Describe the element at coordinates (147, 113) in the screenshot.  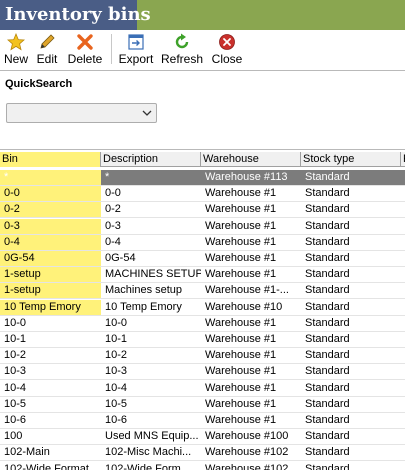
I see `chevron-down-icon` at that location.